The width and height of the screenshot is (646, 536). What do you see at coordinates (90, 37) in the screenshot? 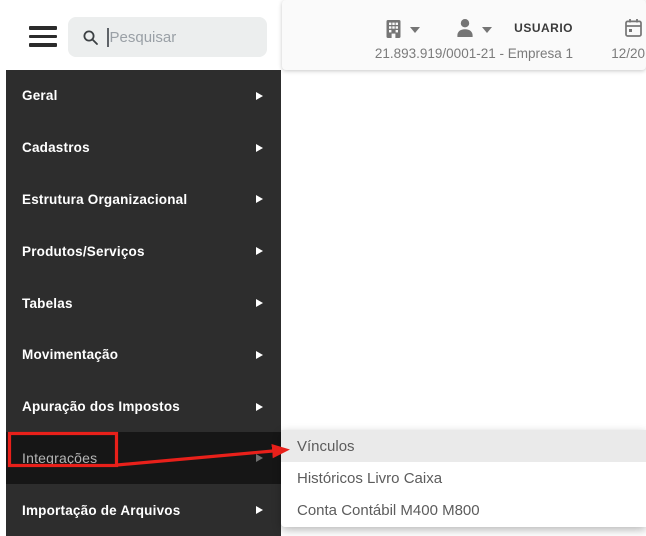
I see `search-icon` at bounding box center [90, 37].